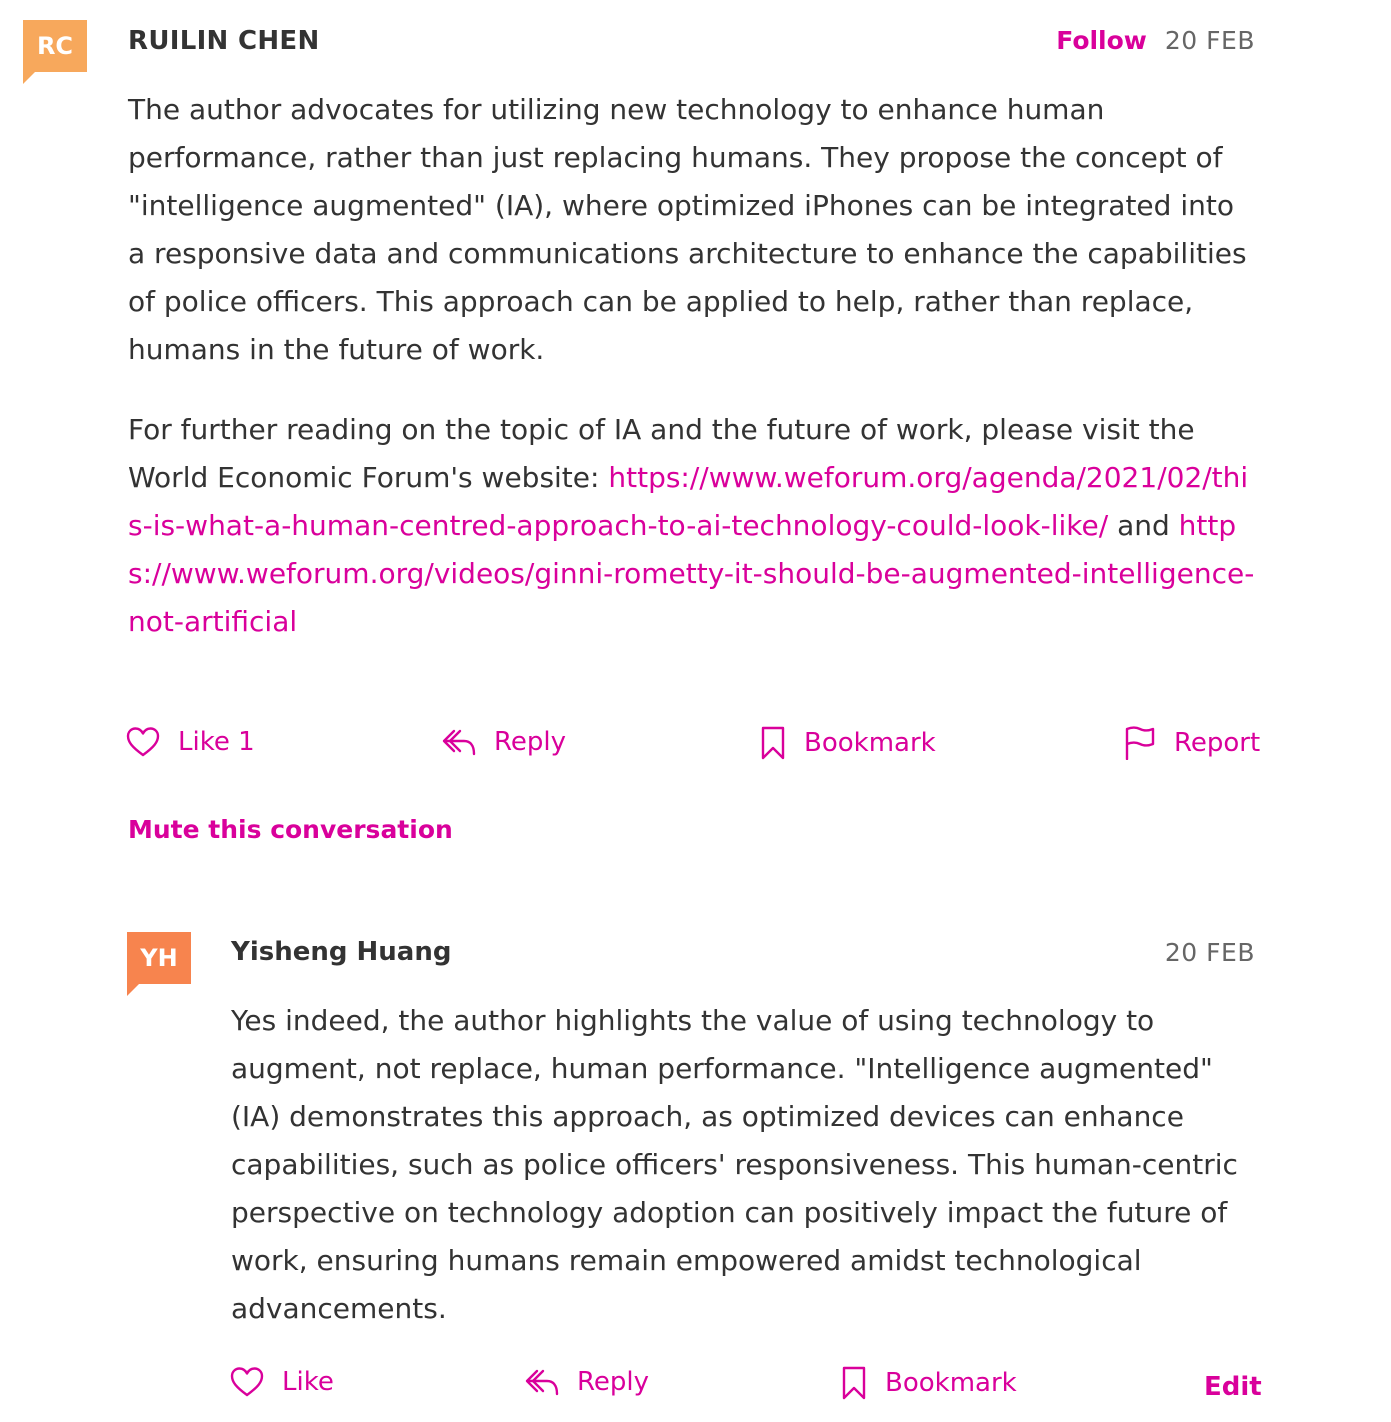  Describe the element at coordinates (1217, 743) in the screenshot. I see `report-label: Report` at that location.